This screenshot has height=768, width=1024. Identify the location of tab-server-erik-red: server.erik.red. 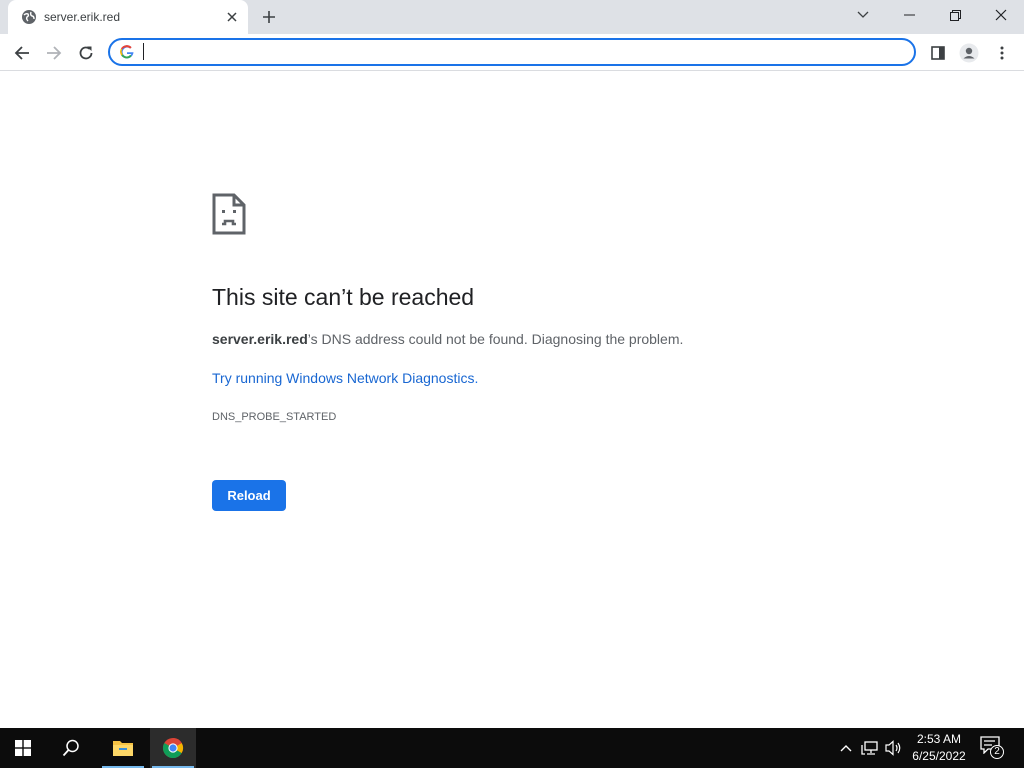
(128, 17).